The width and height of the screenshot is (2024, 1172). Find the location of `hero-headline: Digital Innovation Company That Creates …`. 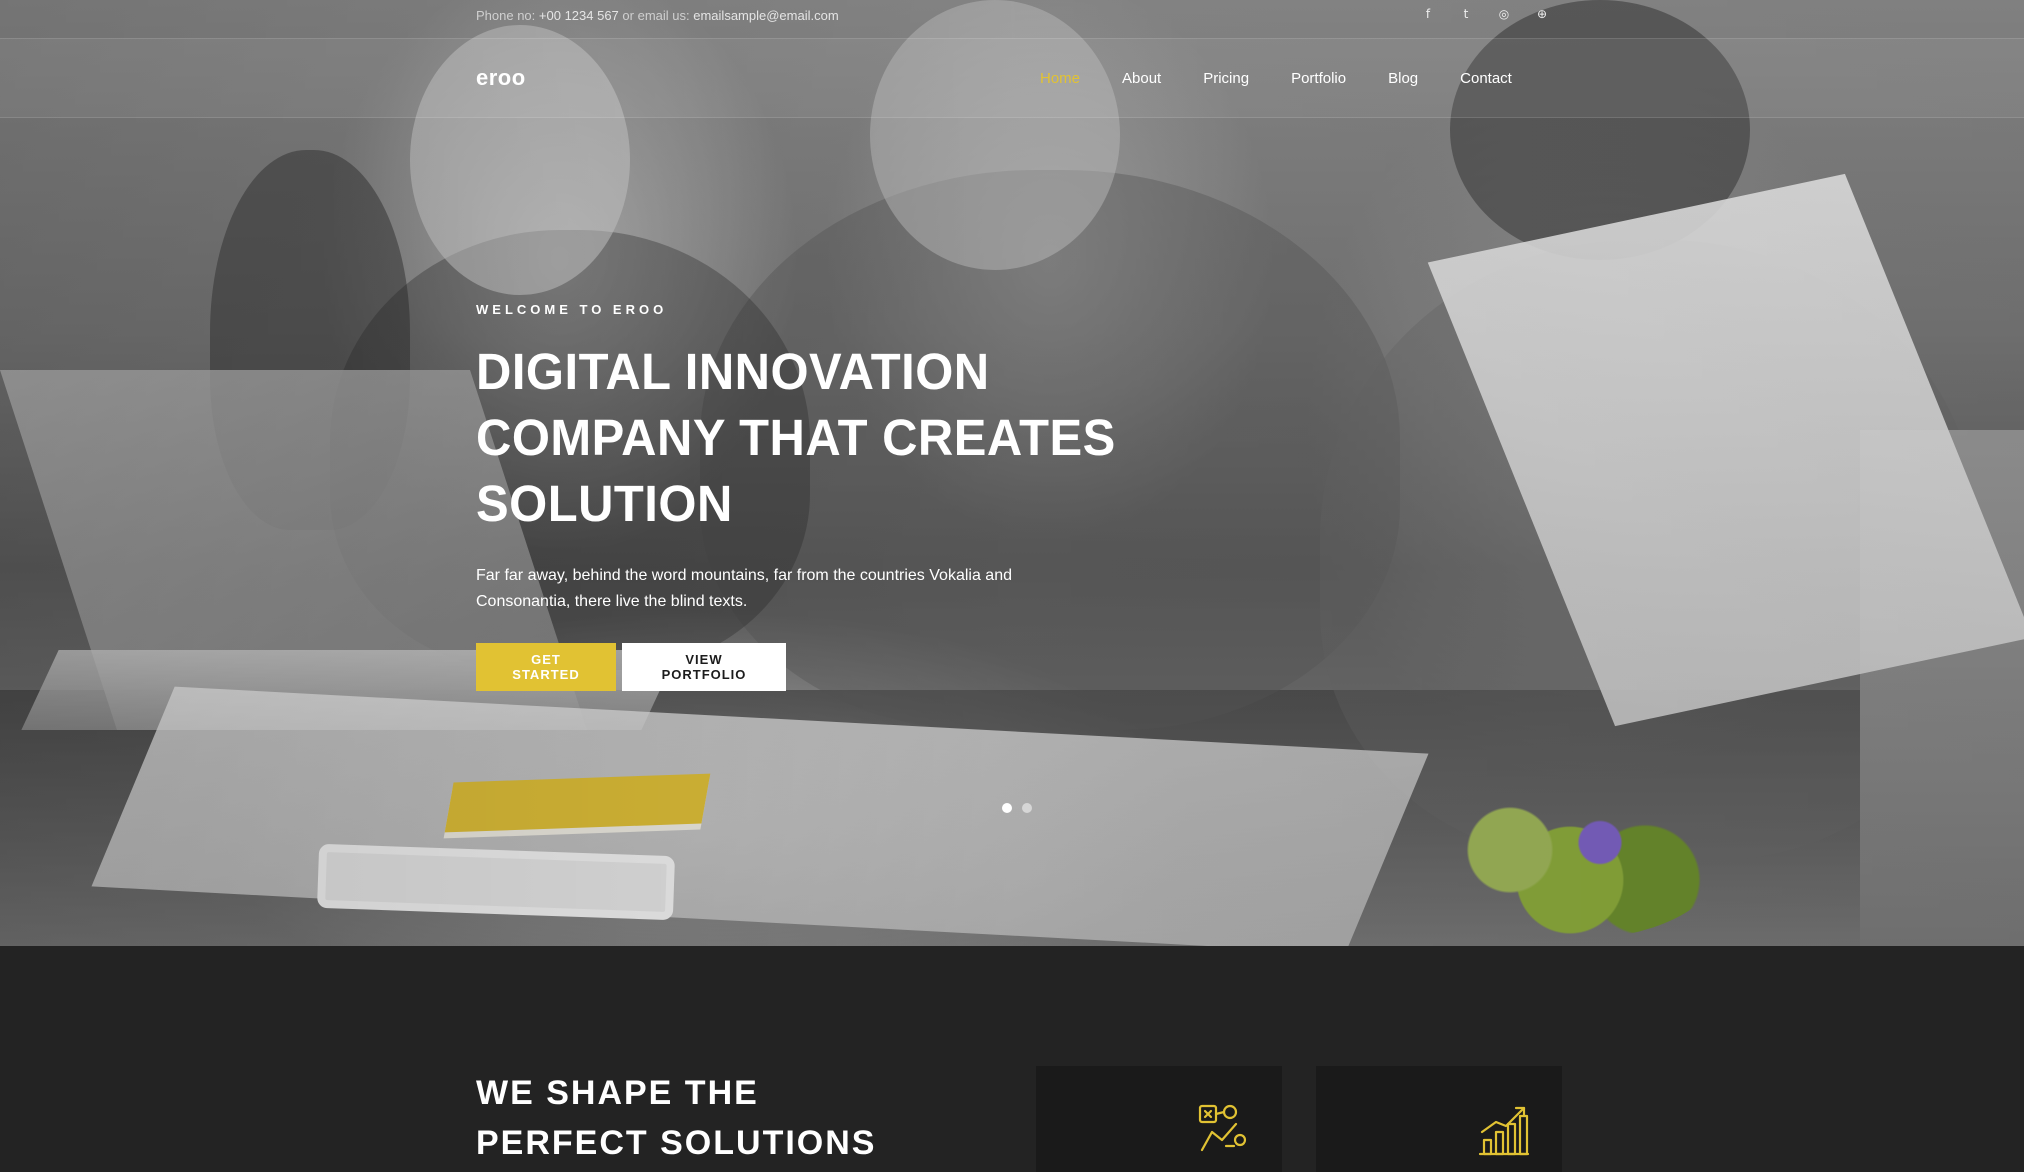

hero-headline: Digital Innovation Company That Creates … is located at coordinates (812, 438).